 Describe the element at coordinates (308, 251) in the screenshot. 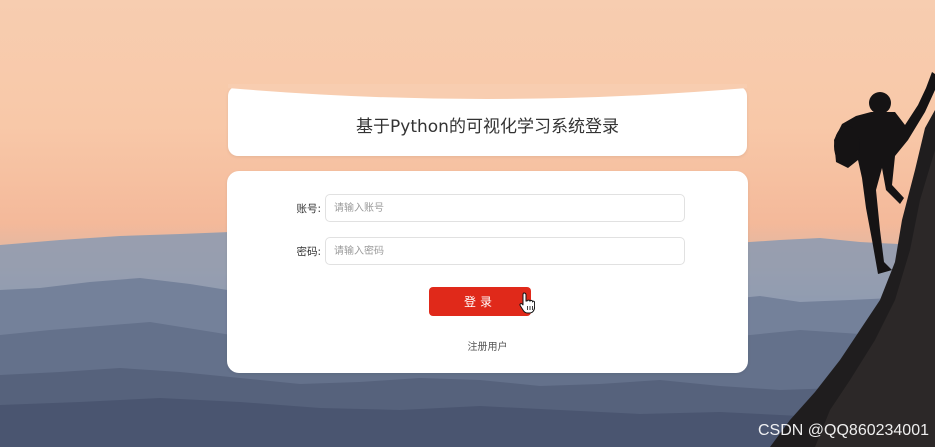

I see `password-label: 密码:` at that location.